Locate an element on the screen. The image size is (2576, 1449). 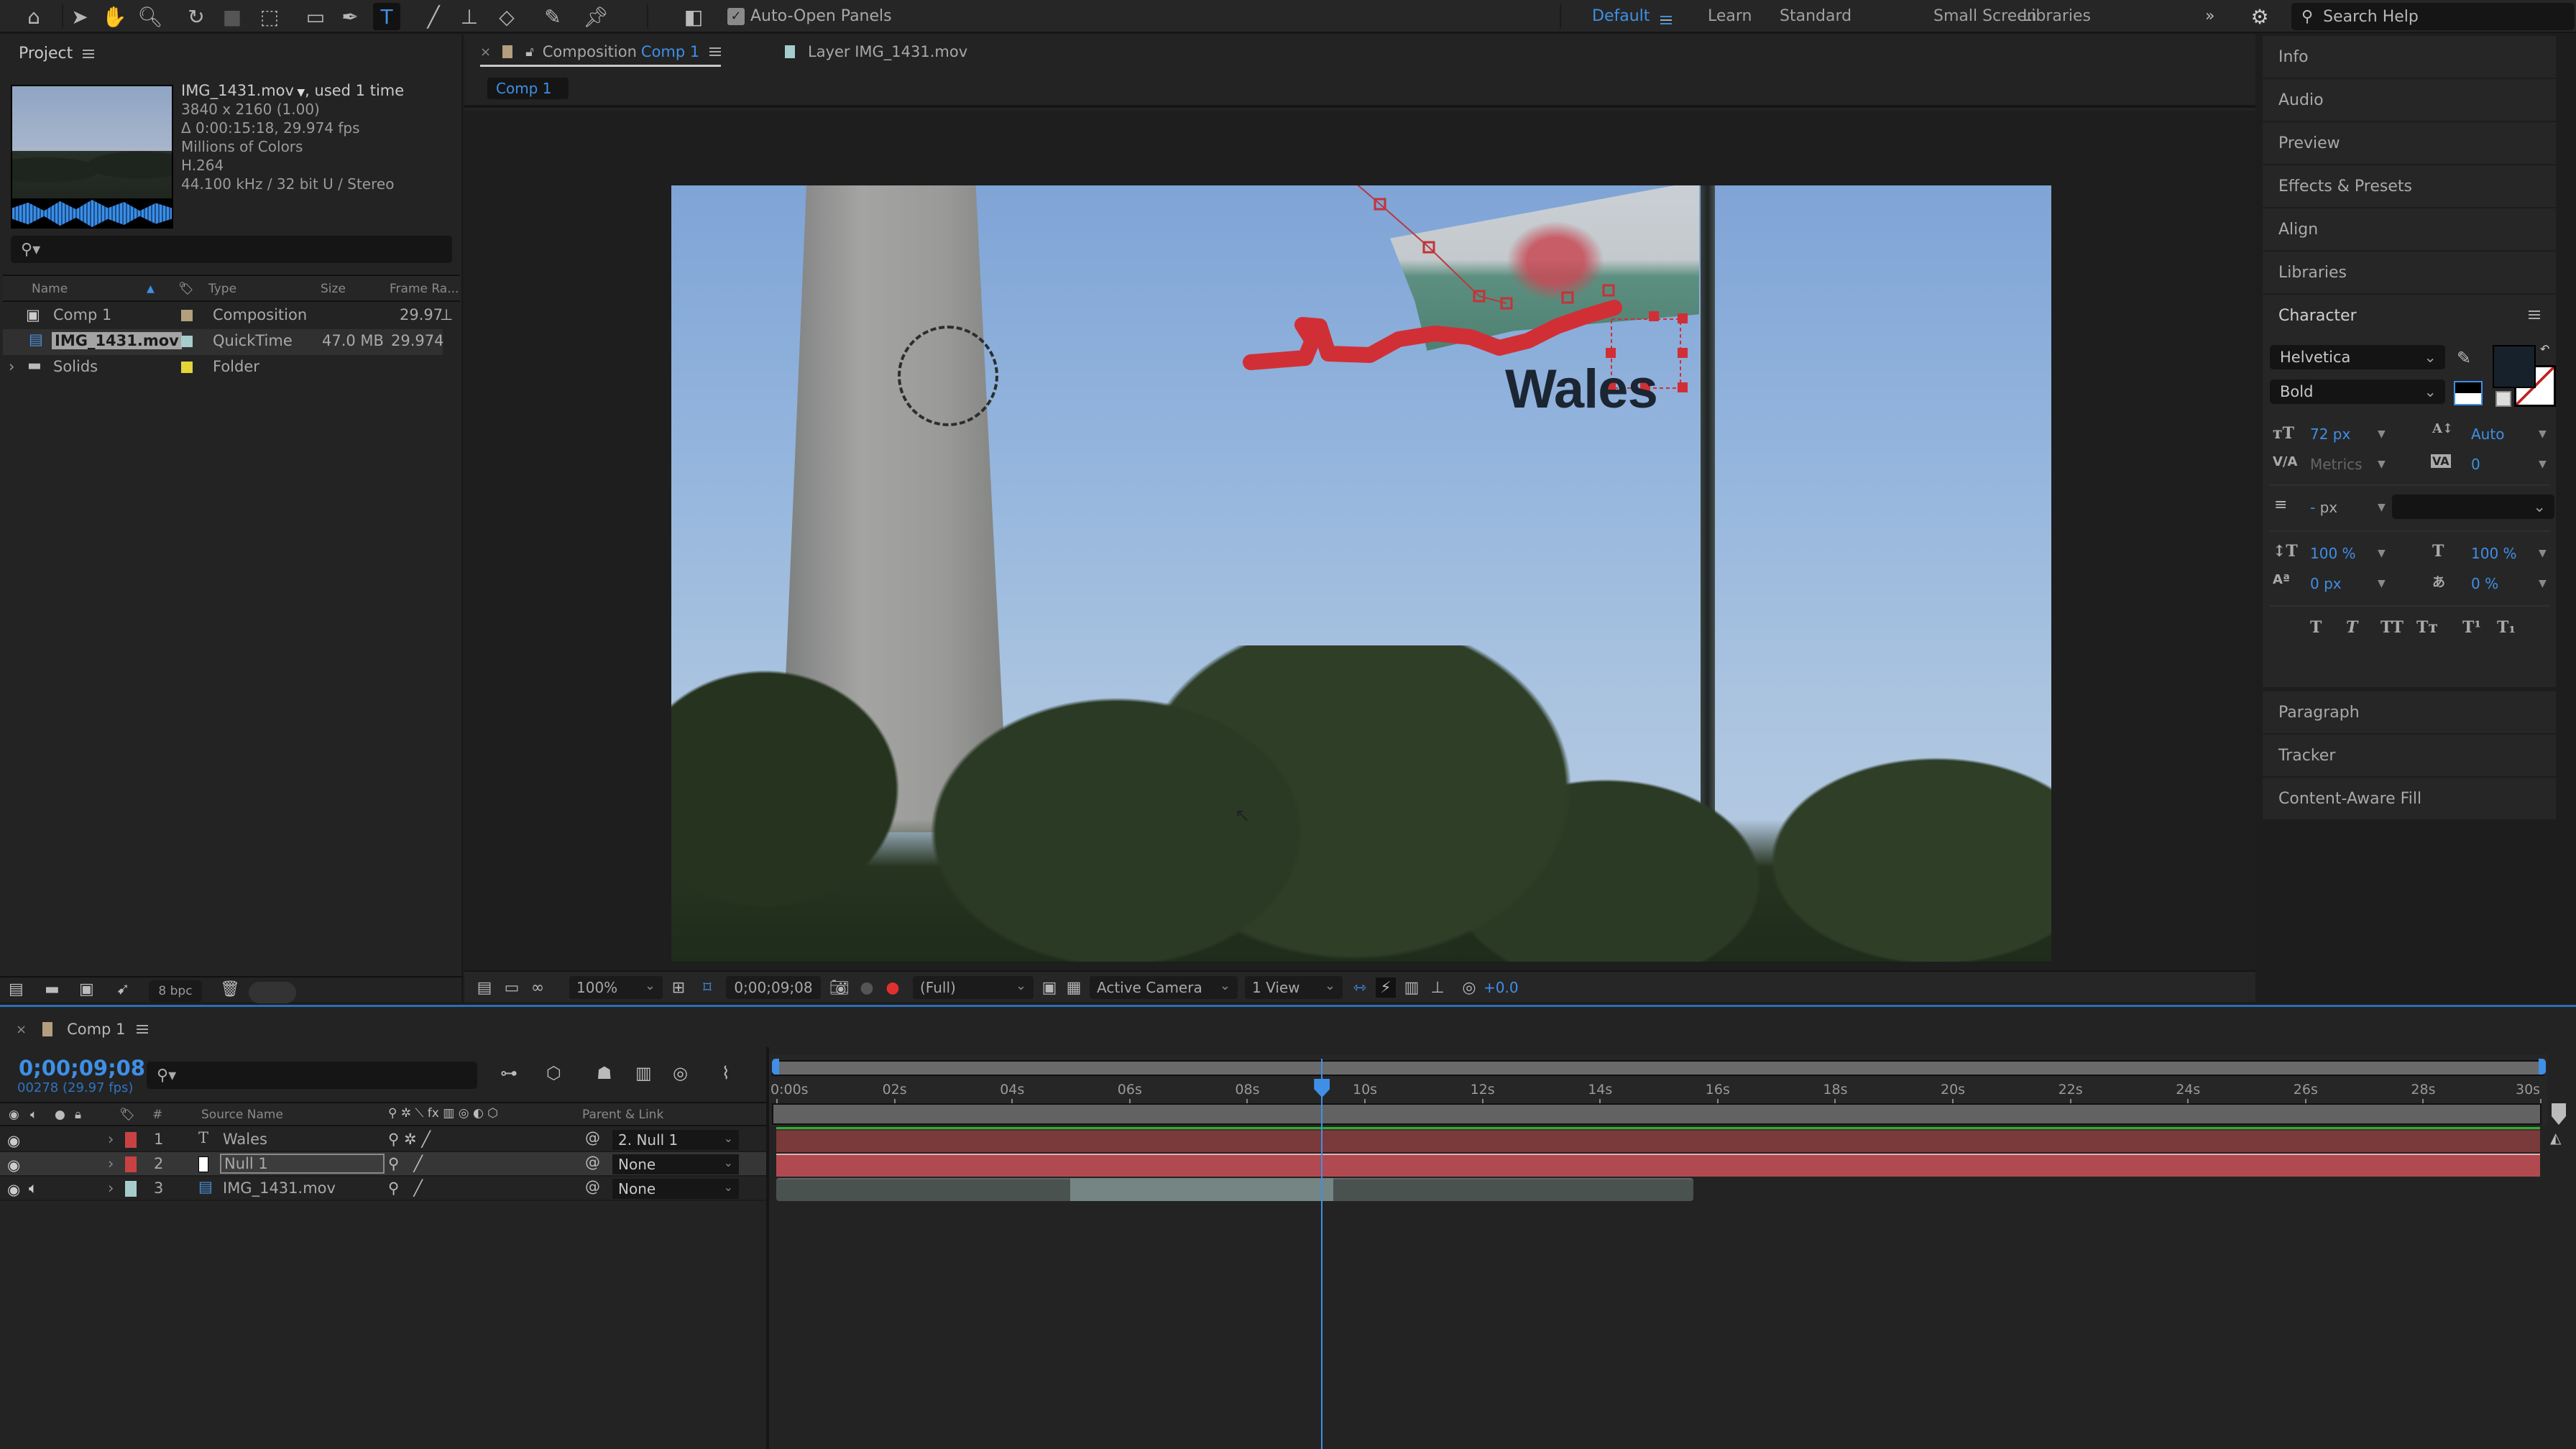
exposure-value: +0.0 is located at coordinates (1501, 987).